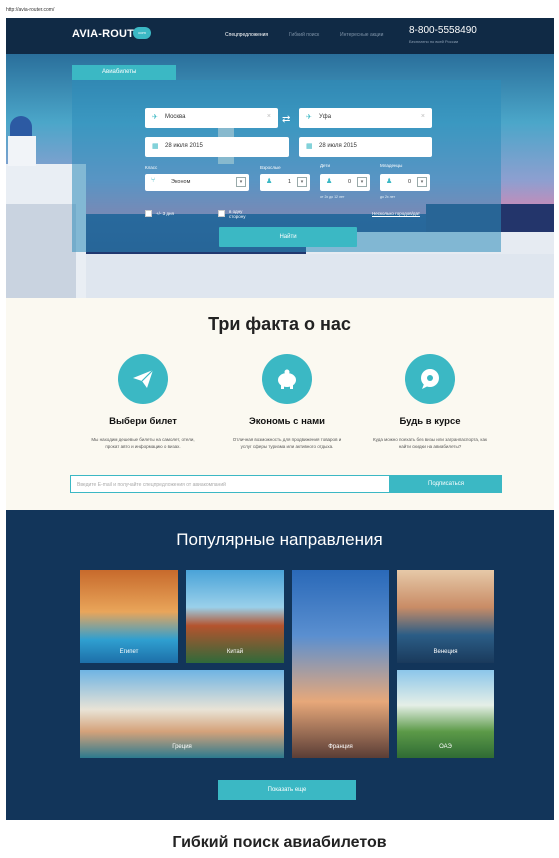  I want to click on tile-label-greece: Греция, so click(182, 747).